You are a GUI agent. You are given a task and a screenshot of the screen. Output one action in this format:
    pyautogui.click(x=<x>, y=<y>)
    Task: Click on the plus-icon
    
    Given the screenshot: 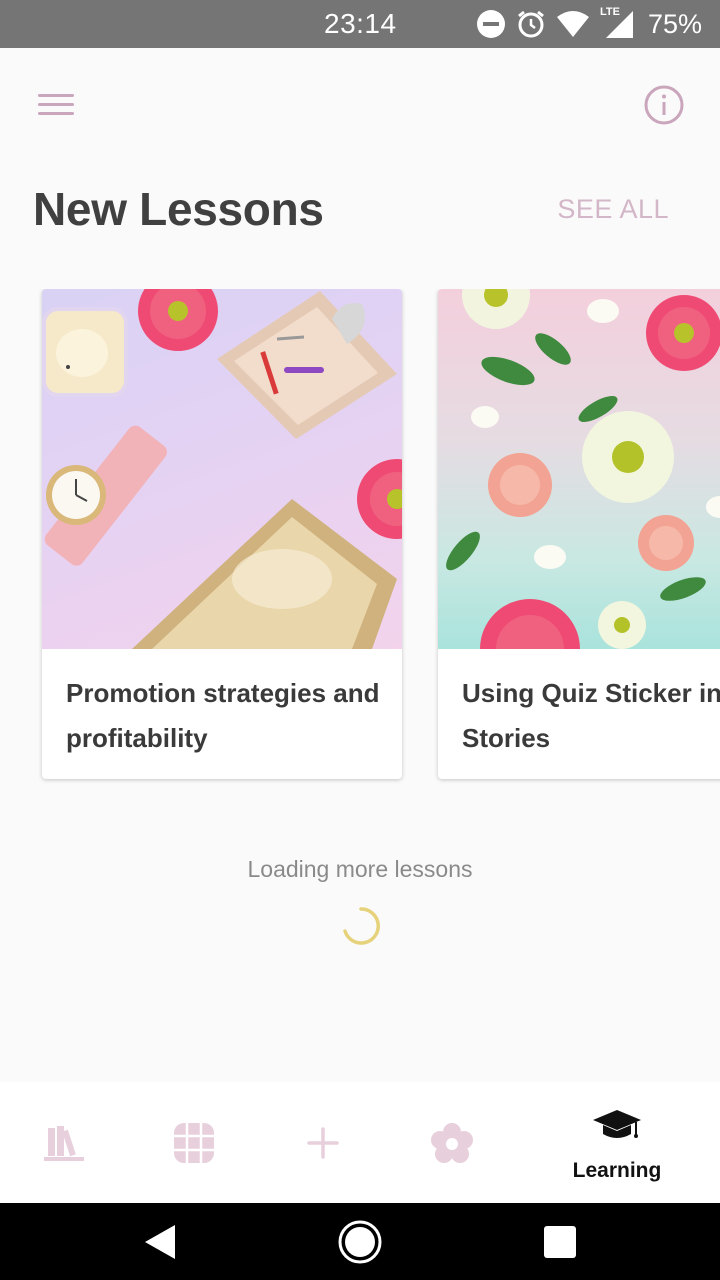 What is the action you would take?
    pyautogui.click(x=323, y=1143)
    